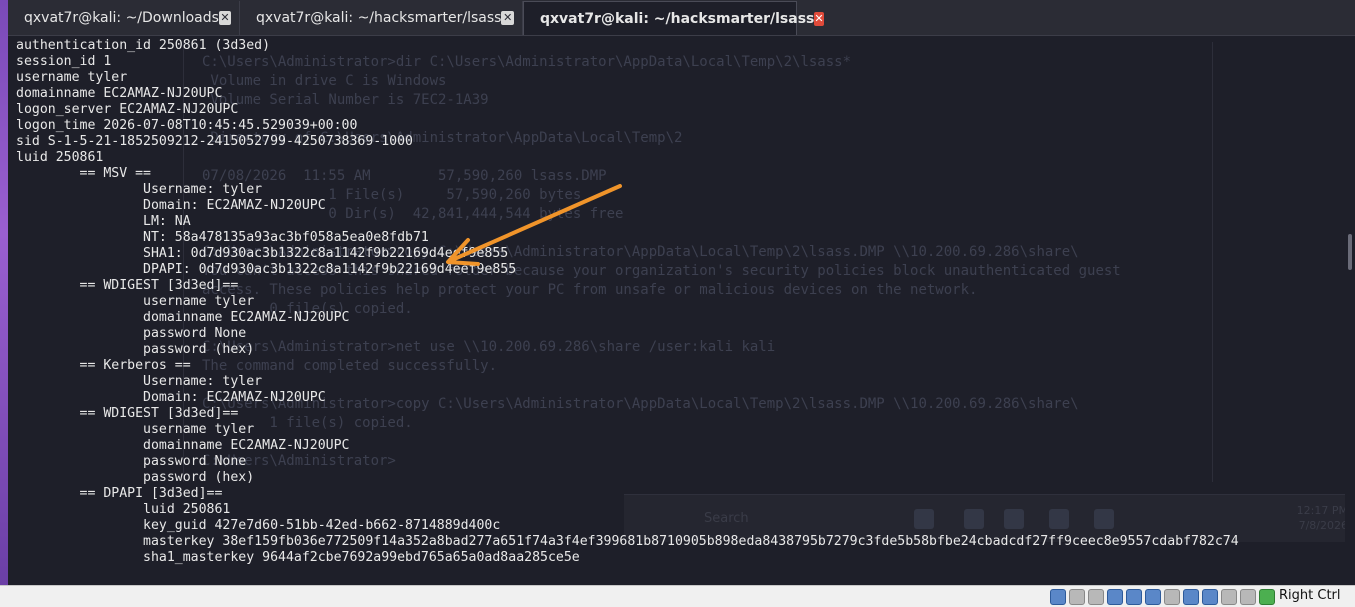 This screenshot has width=1355, height=607. I want to click on terminal-line: == Kerberos ==, so click(103, 365).